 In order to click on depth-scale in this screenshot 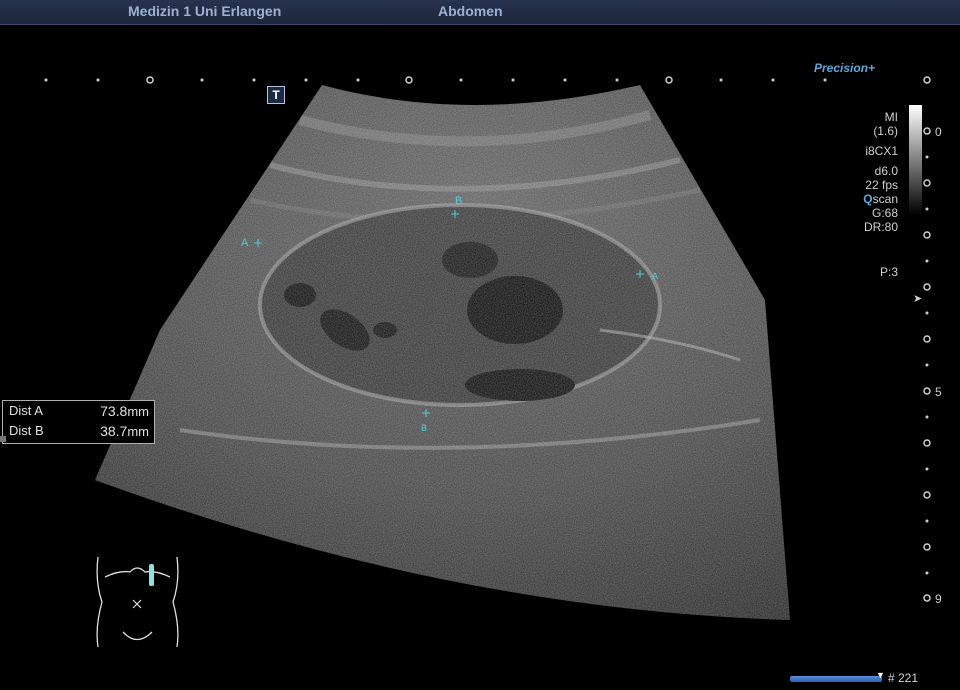, I will do `click(927, 339)`.